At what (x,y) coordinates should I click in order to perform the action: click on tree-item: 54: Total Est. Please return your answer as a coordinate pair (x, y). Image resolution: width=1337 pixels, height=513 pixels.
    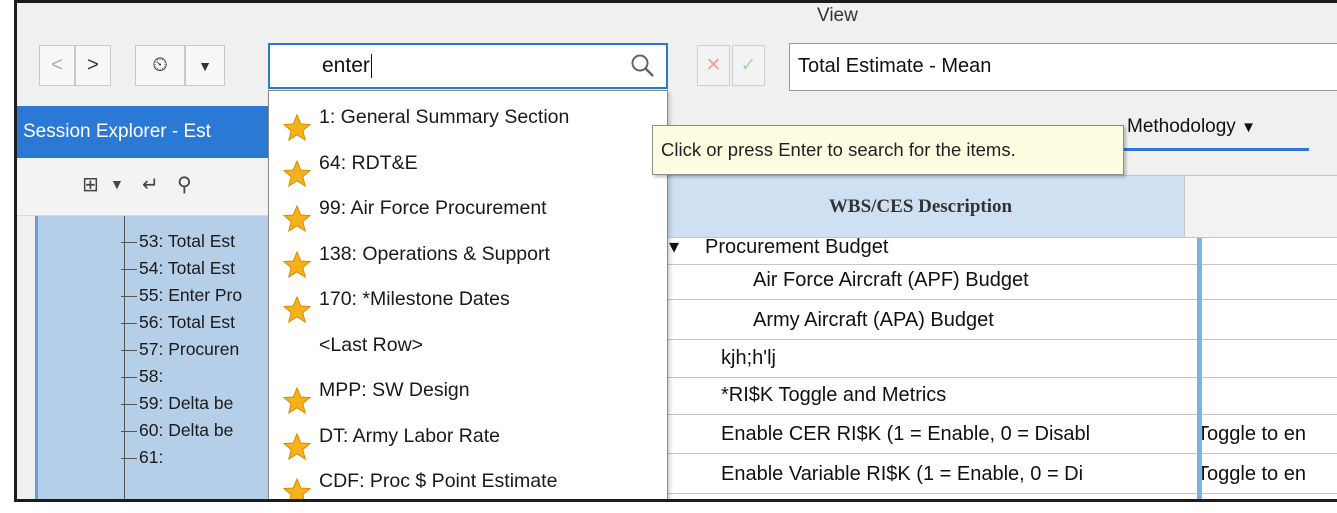
    Looking at the image, I should click on (178, 271).